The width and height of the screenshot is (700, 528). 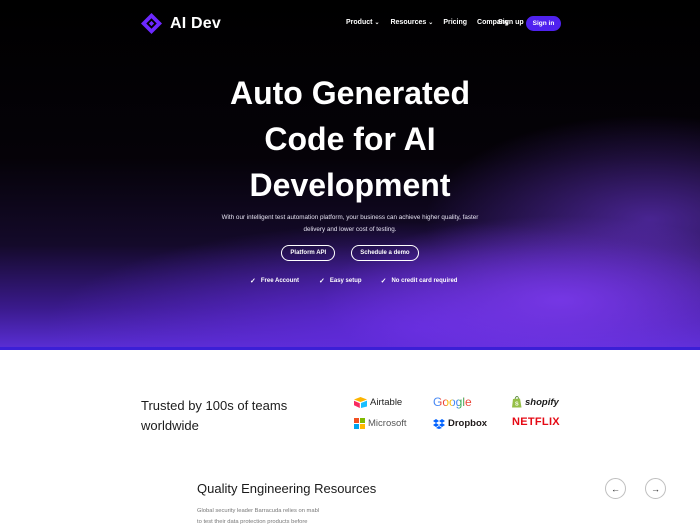 I want to click on dropbox-logo-icon, so click(x=439, y=423).